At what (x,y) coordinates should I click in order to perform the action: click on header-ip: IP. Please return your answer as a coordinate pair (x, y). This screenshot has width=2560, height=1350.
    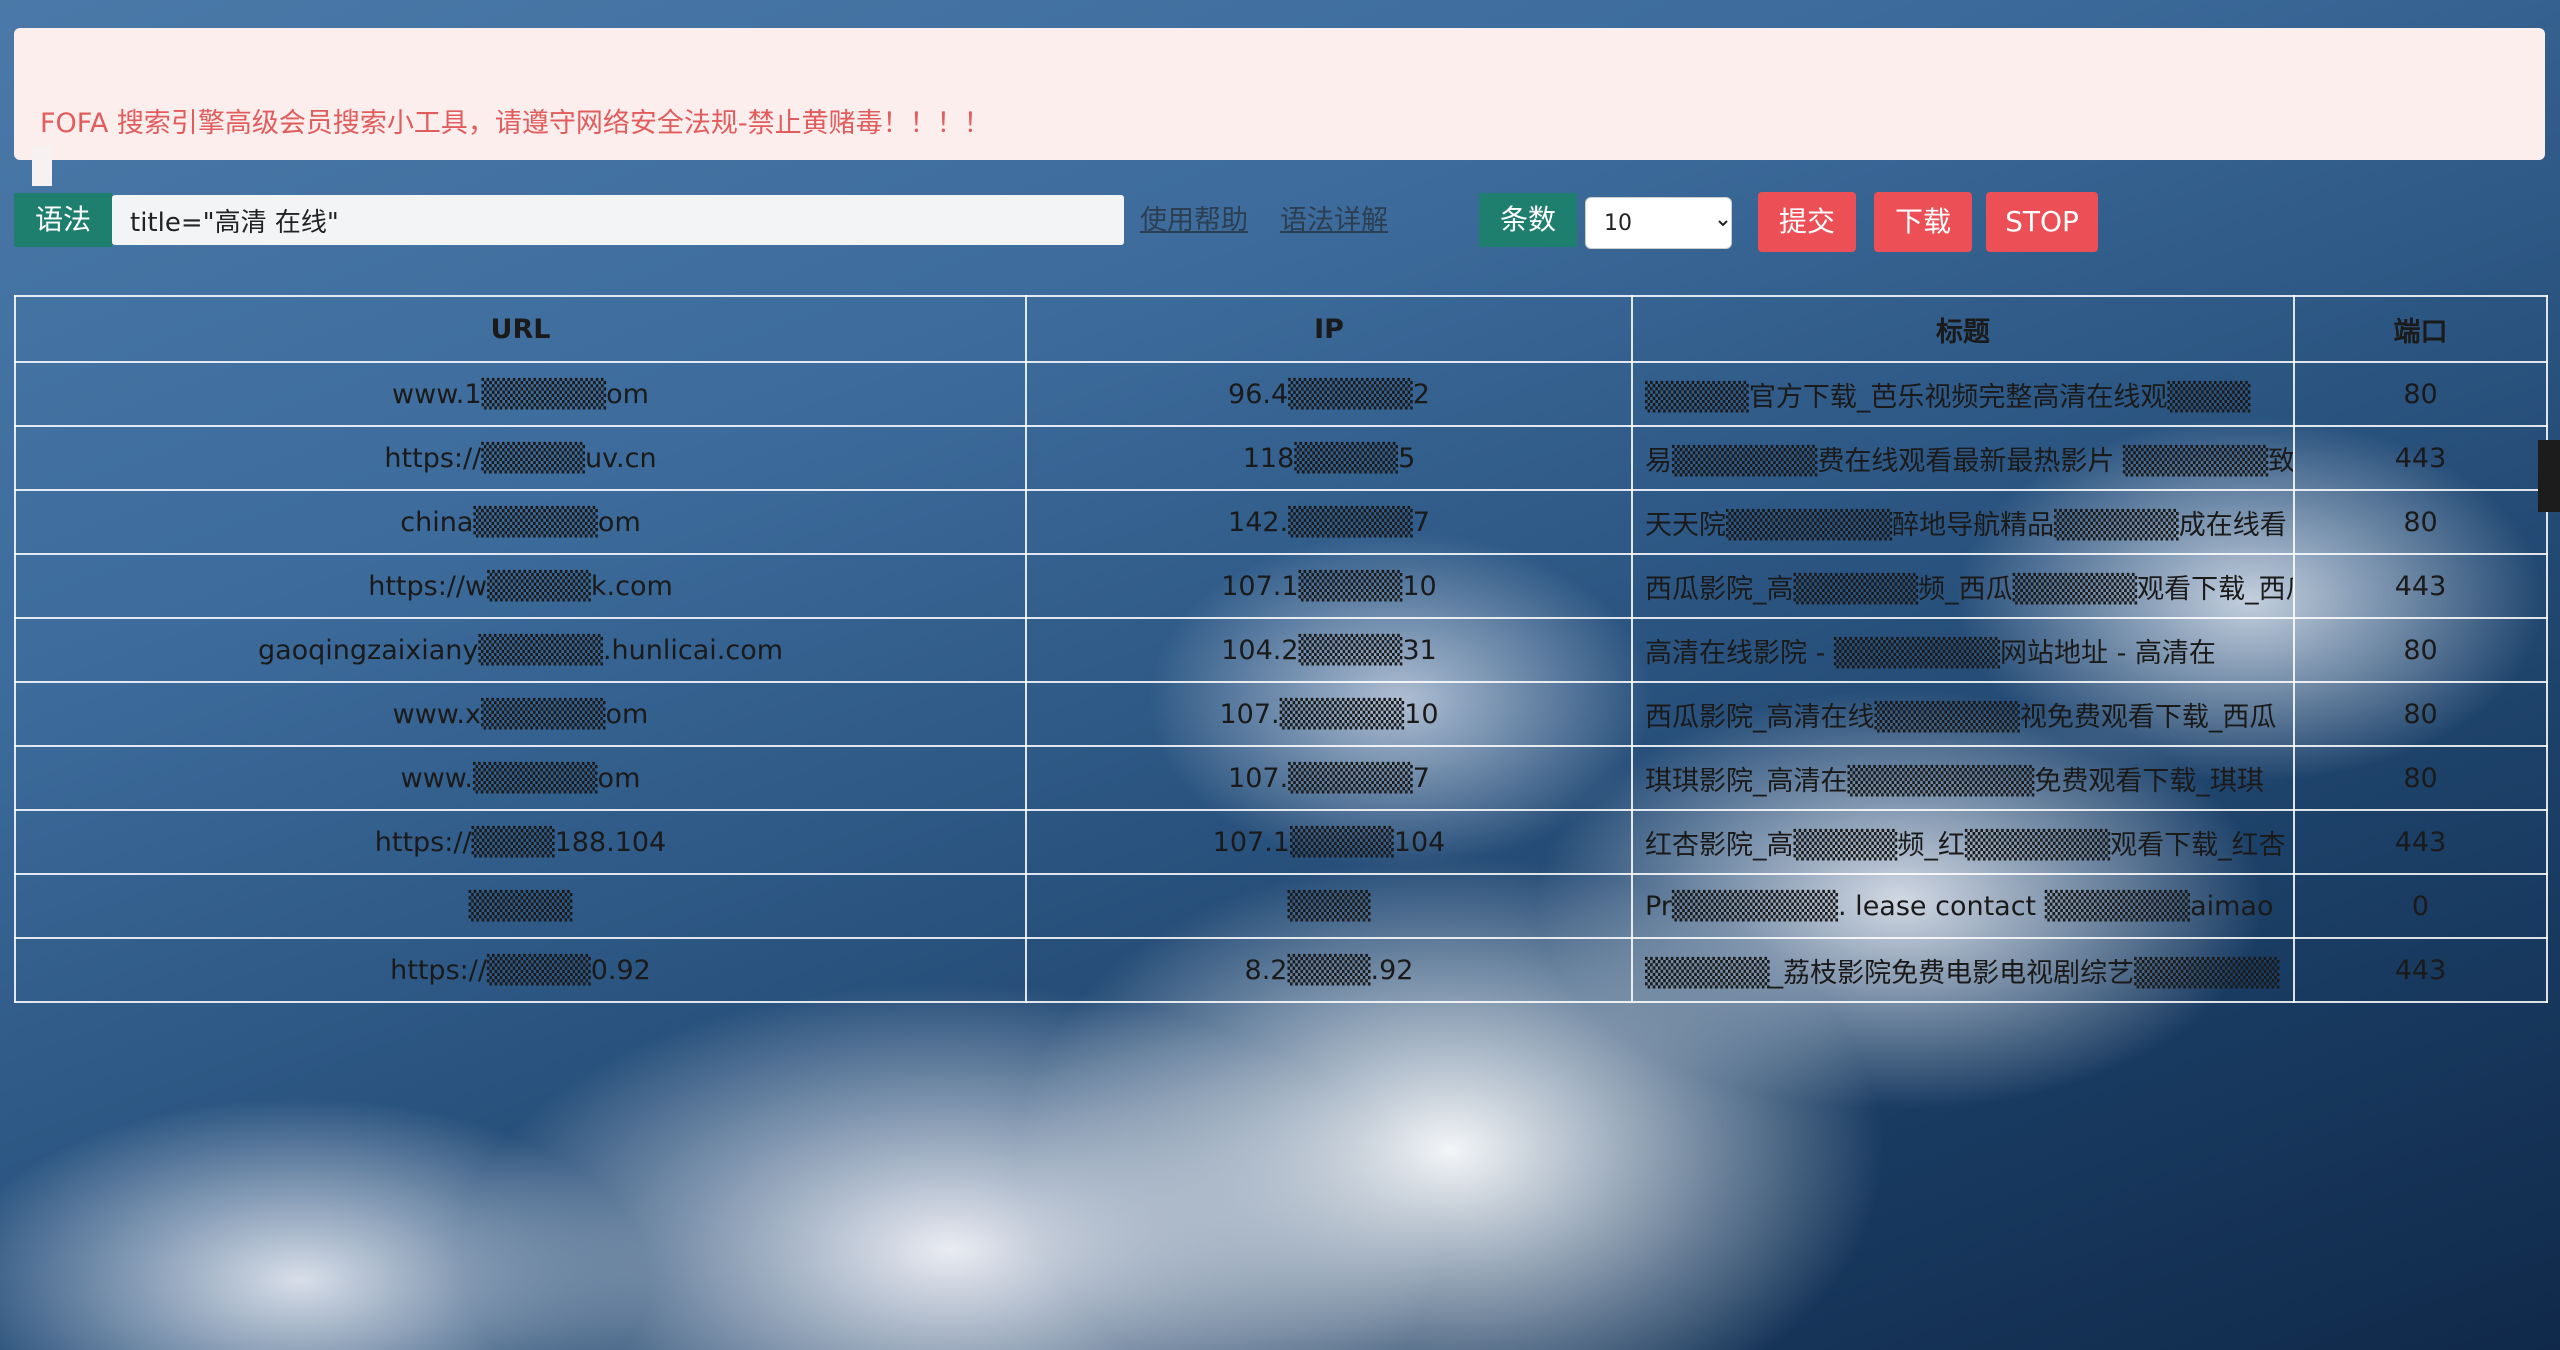
    Looking at the image, I should click on (1329, 329).